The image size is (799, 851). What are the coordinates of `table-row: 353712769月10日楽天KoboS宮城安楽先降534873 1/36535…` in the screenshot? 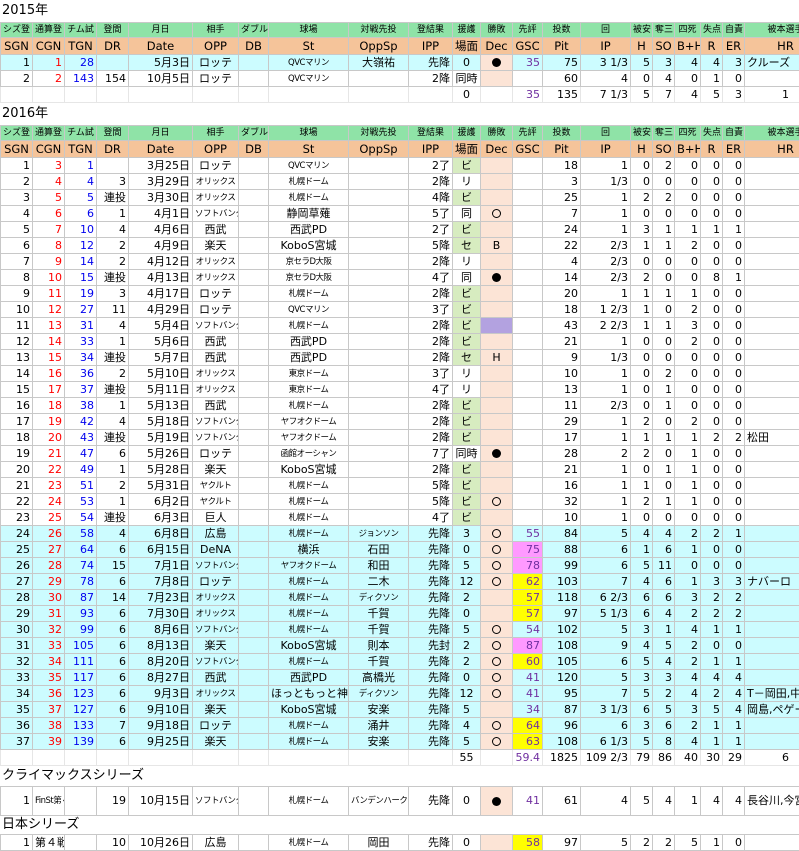 It's located at (400, 710).